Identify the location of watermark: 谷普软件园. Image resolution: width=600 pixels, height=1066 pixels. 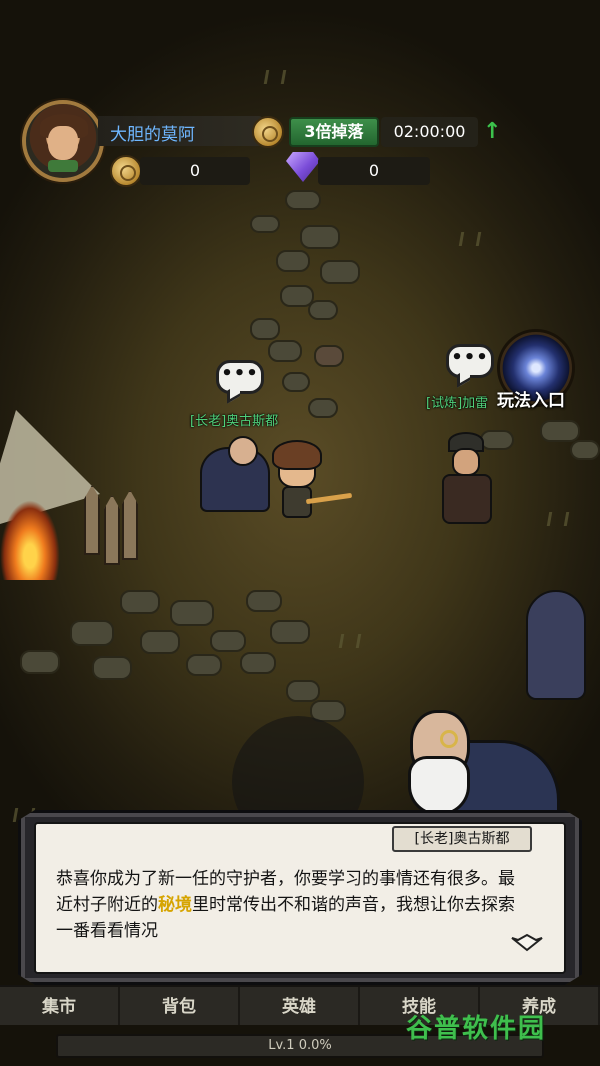
(476, 1029).